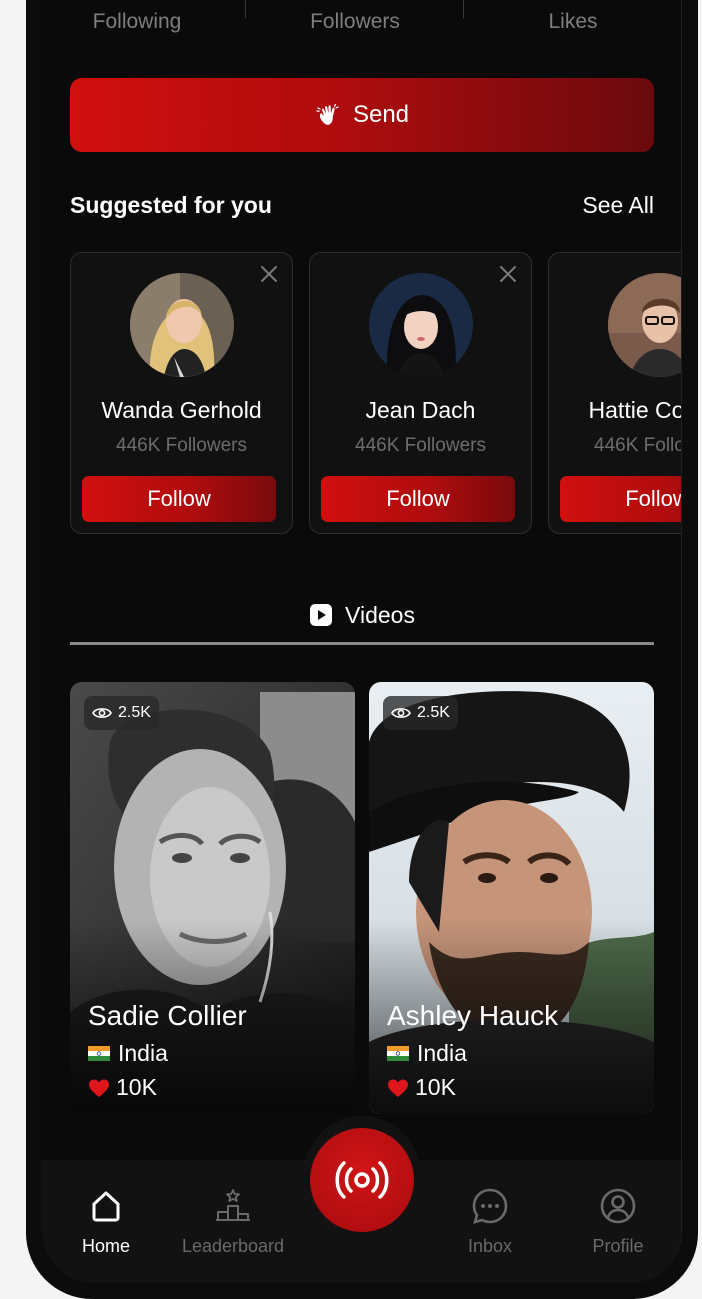 The height and width of the screenshot is (1299, 702). I want to click on stat-followers-label: Followers, so click(355, 21).